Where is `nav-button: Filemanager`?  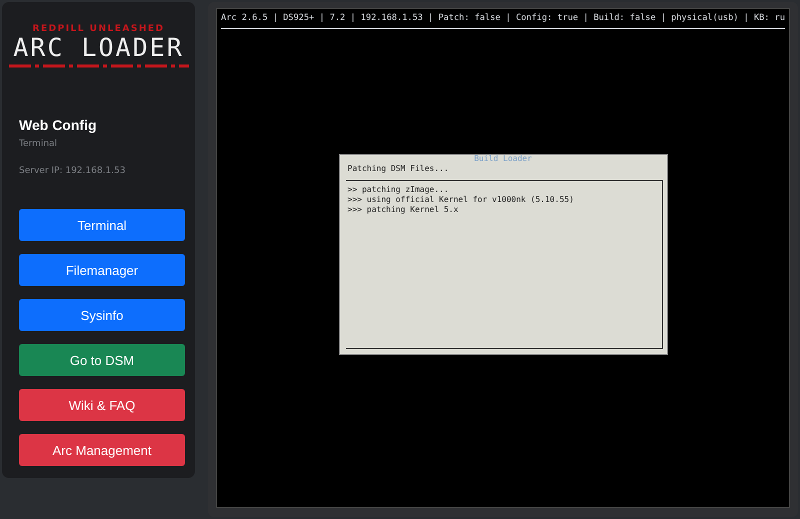 nav-button: Filemanager is located at coordinates (102, 270).